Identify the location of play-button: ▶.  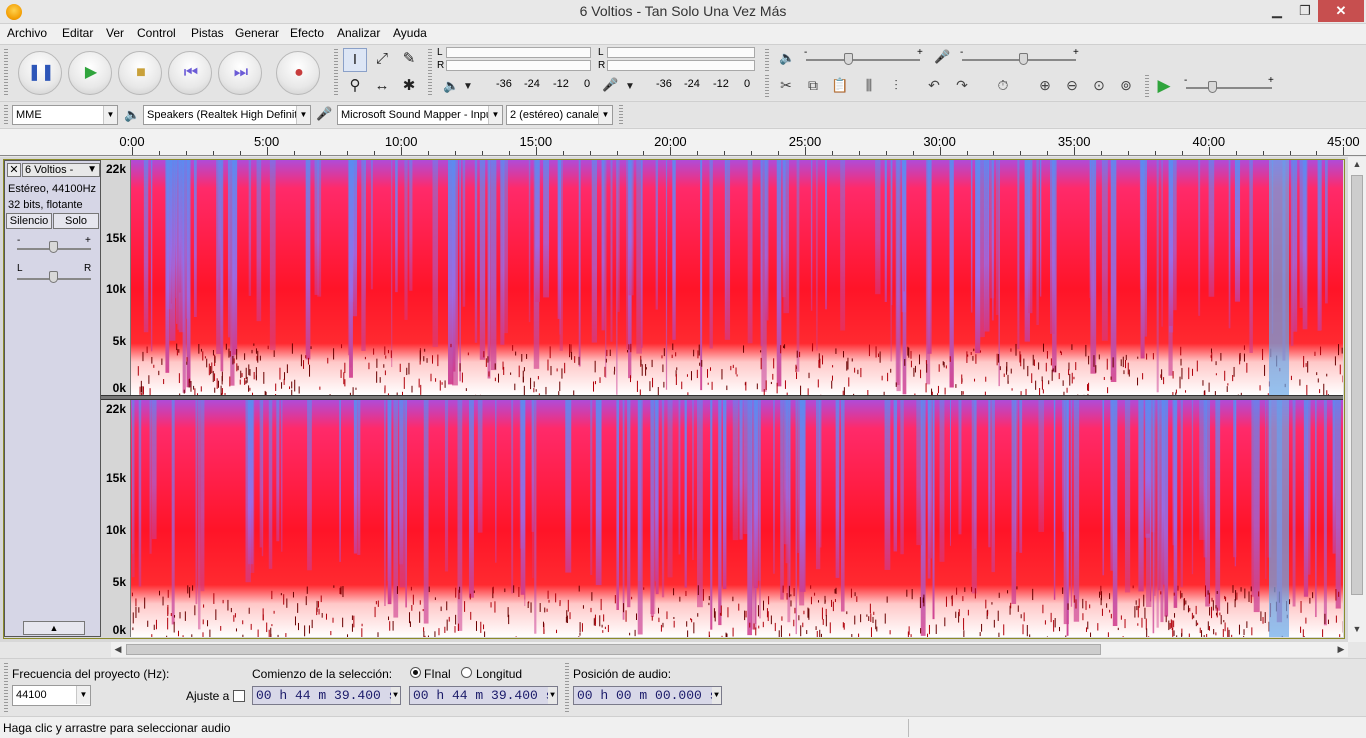
(90, 73).